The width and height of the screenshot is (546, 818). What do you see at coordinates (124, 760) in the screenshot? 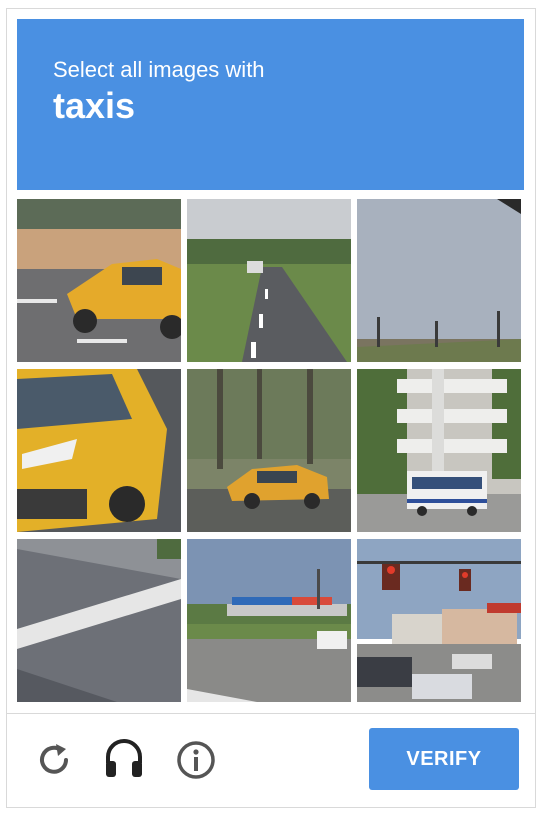
I see `headphones-icon` at bounding box center [124, 760].